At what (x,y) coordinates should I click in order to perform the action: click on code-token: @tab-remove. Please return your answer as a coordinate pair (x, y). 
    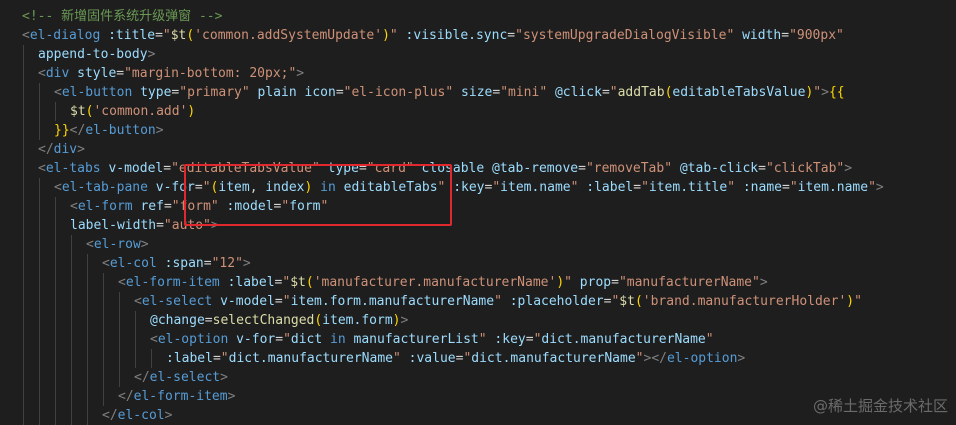
    Looking at the image, I should click on (531, 168).